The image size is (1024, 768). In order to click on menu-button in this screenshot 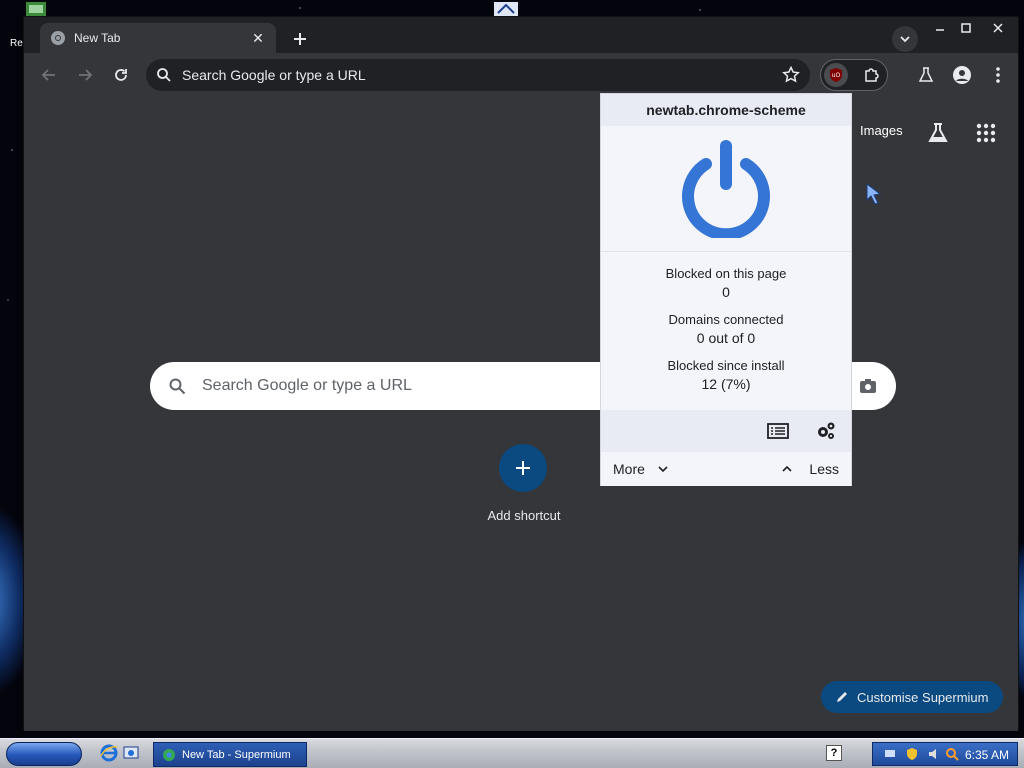, I will do `click(998, 75)`.